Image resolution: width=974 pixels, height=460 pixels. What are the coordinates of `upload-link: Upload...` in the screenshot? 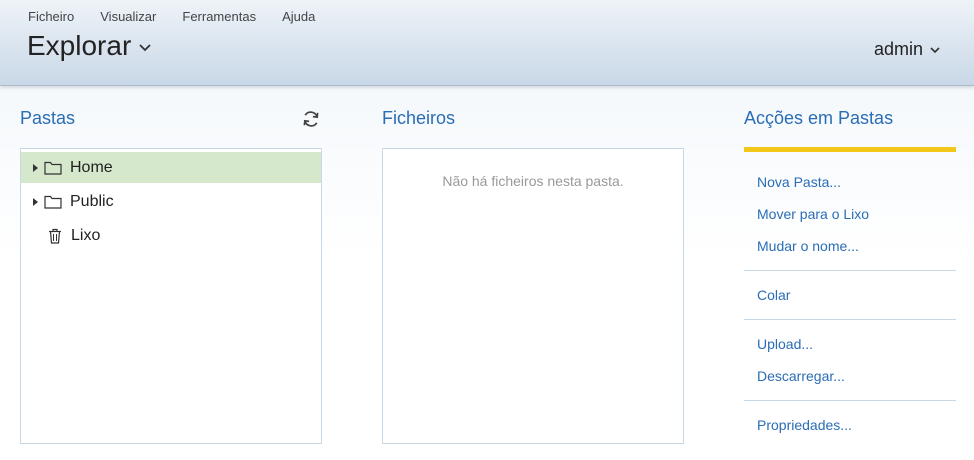 It's located at (785, 344).